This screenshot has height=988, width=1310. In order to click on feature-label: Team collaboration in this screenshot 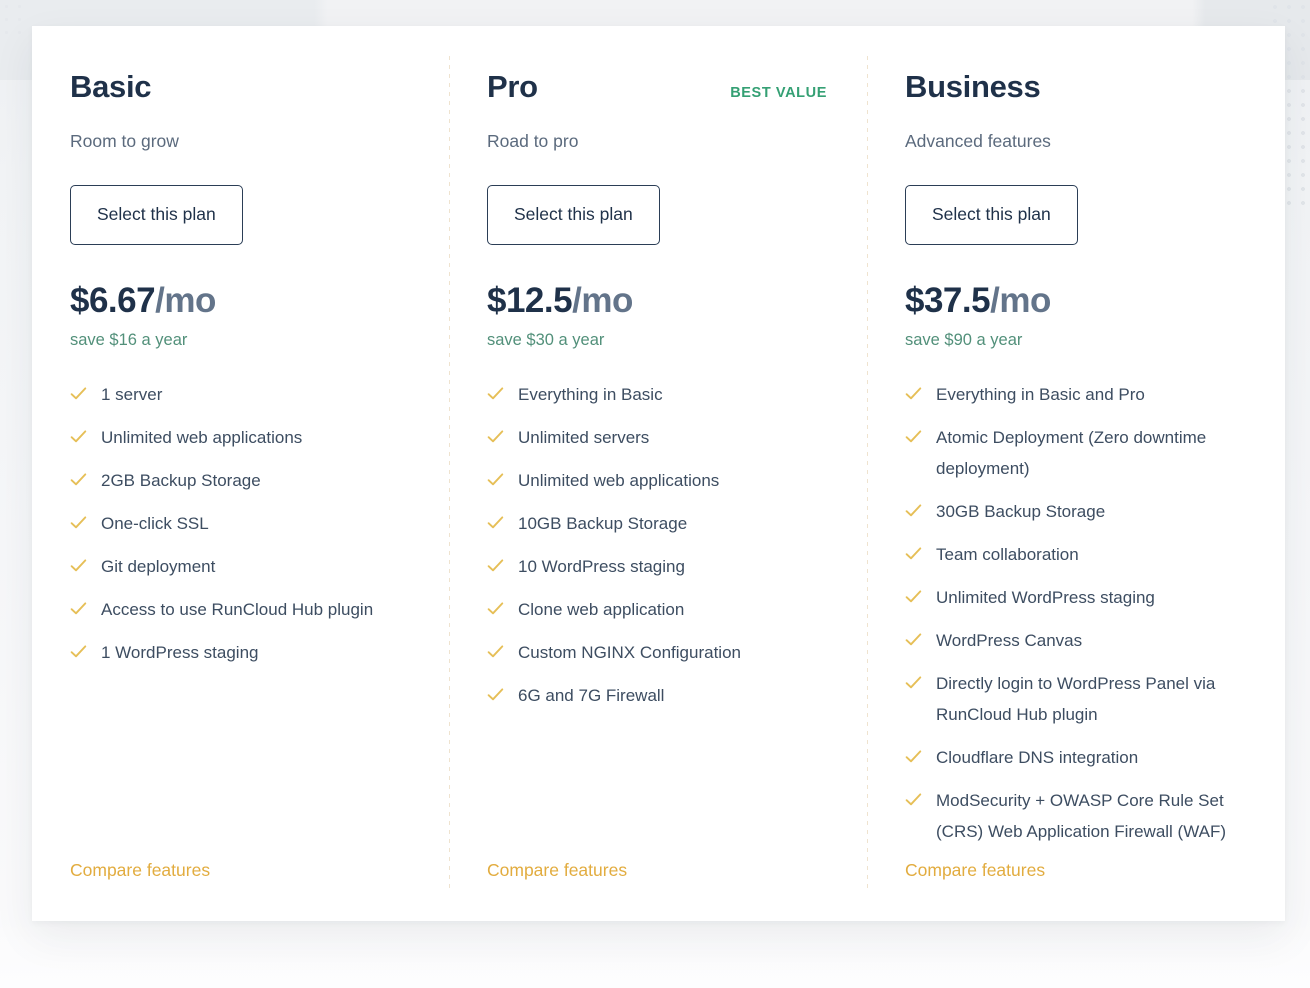, I will do `click(1007, 555)`.